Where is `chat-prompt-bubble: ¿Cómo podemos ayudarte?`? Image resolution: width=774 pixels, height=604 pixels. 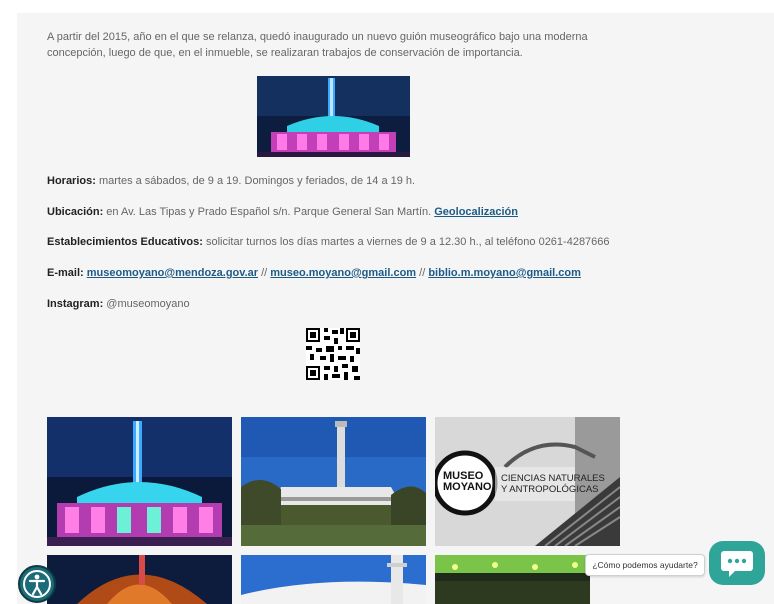 chat-prompt-bubble: ¿Cómo podemos ayudarte? is located at coordinates (645, 565).